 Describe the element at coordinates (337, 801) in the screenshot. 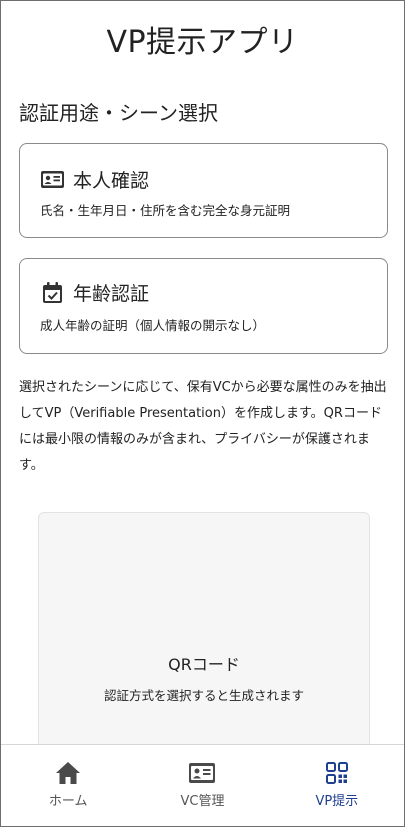

I see `nav-label: VP提示` at that location.